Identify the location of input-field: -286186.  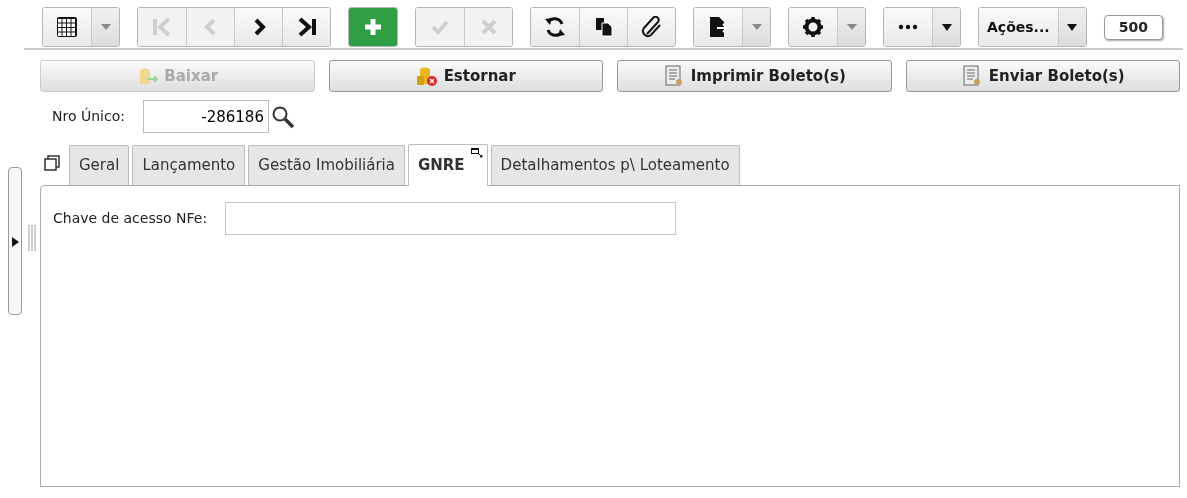
(205, 116).